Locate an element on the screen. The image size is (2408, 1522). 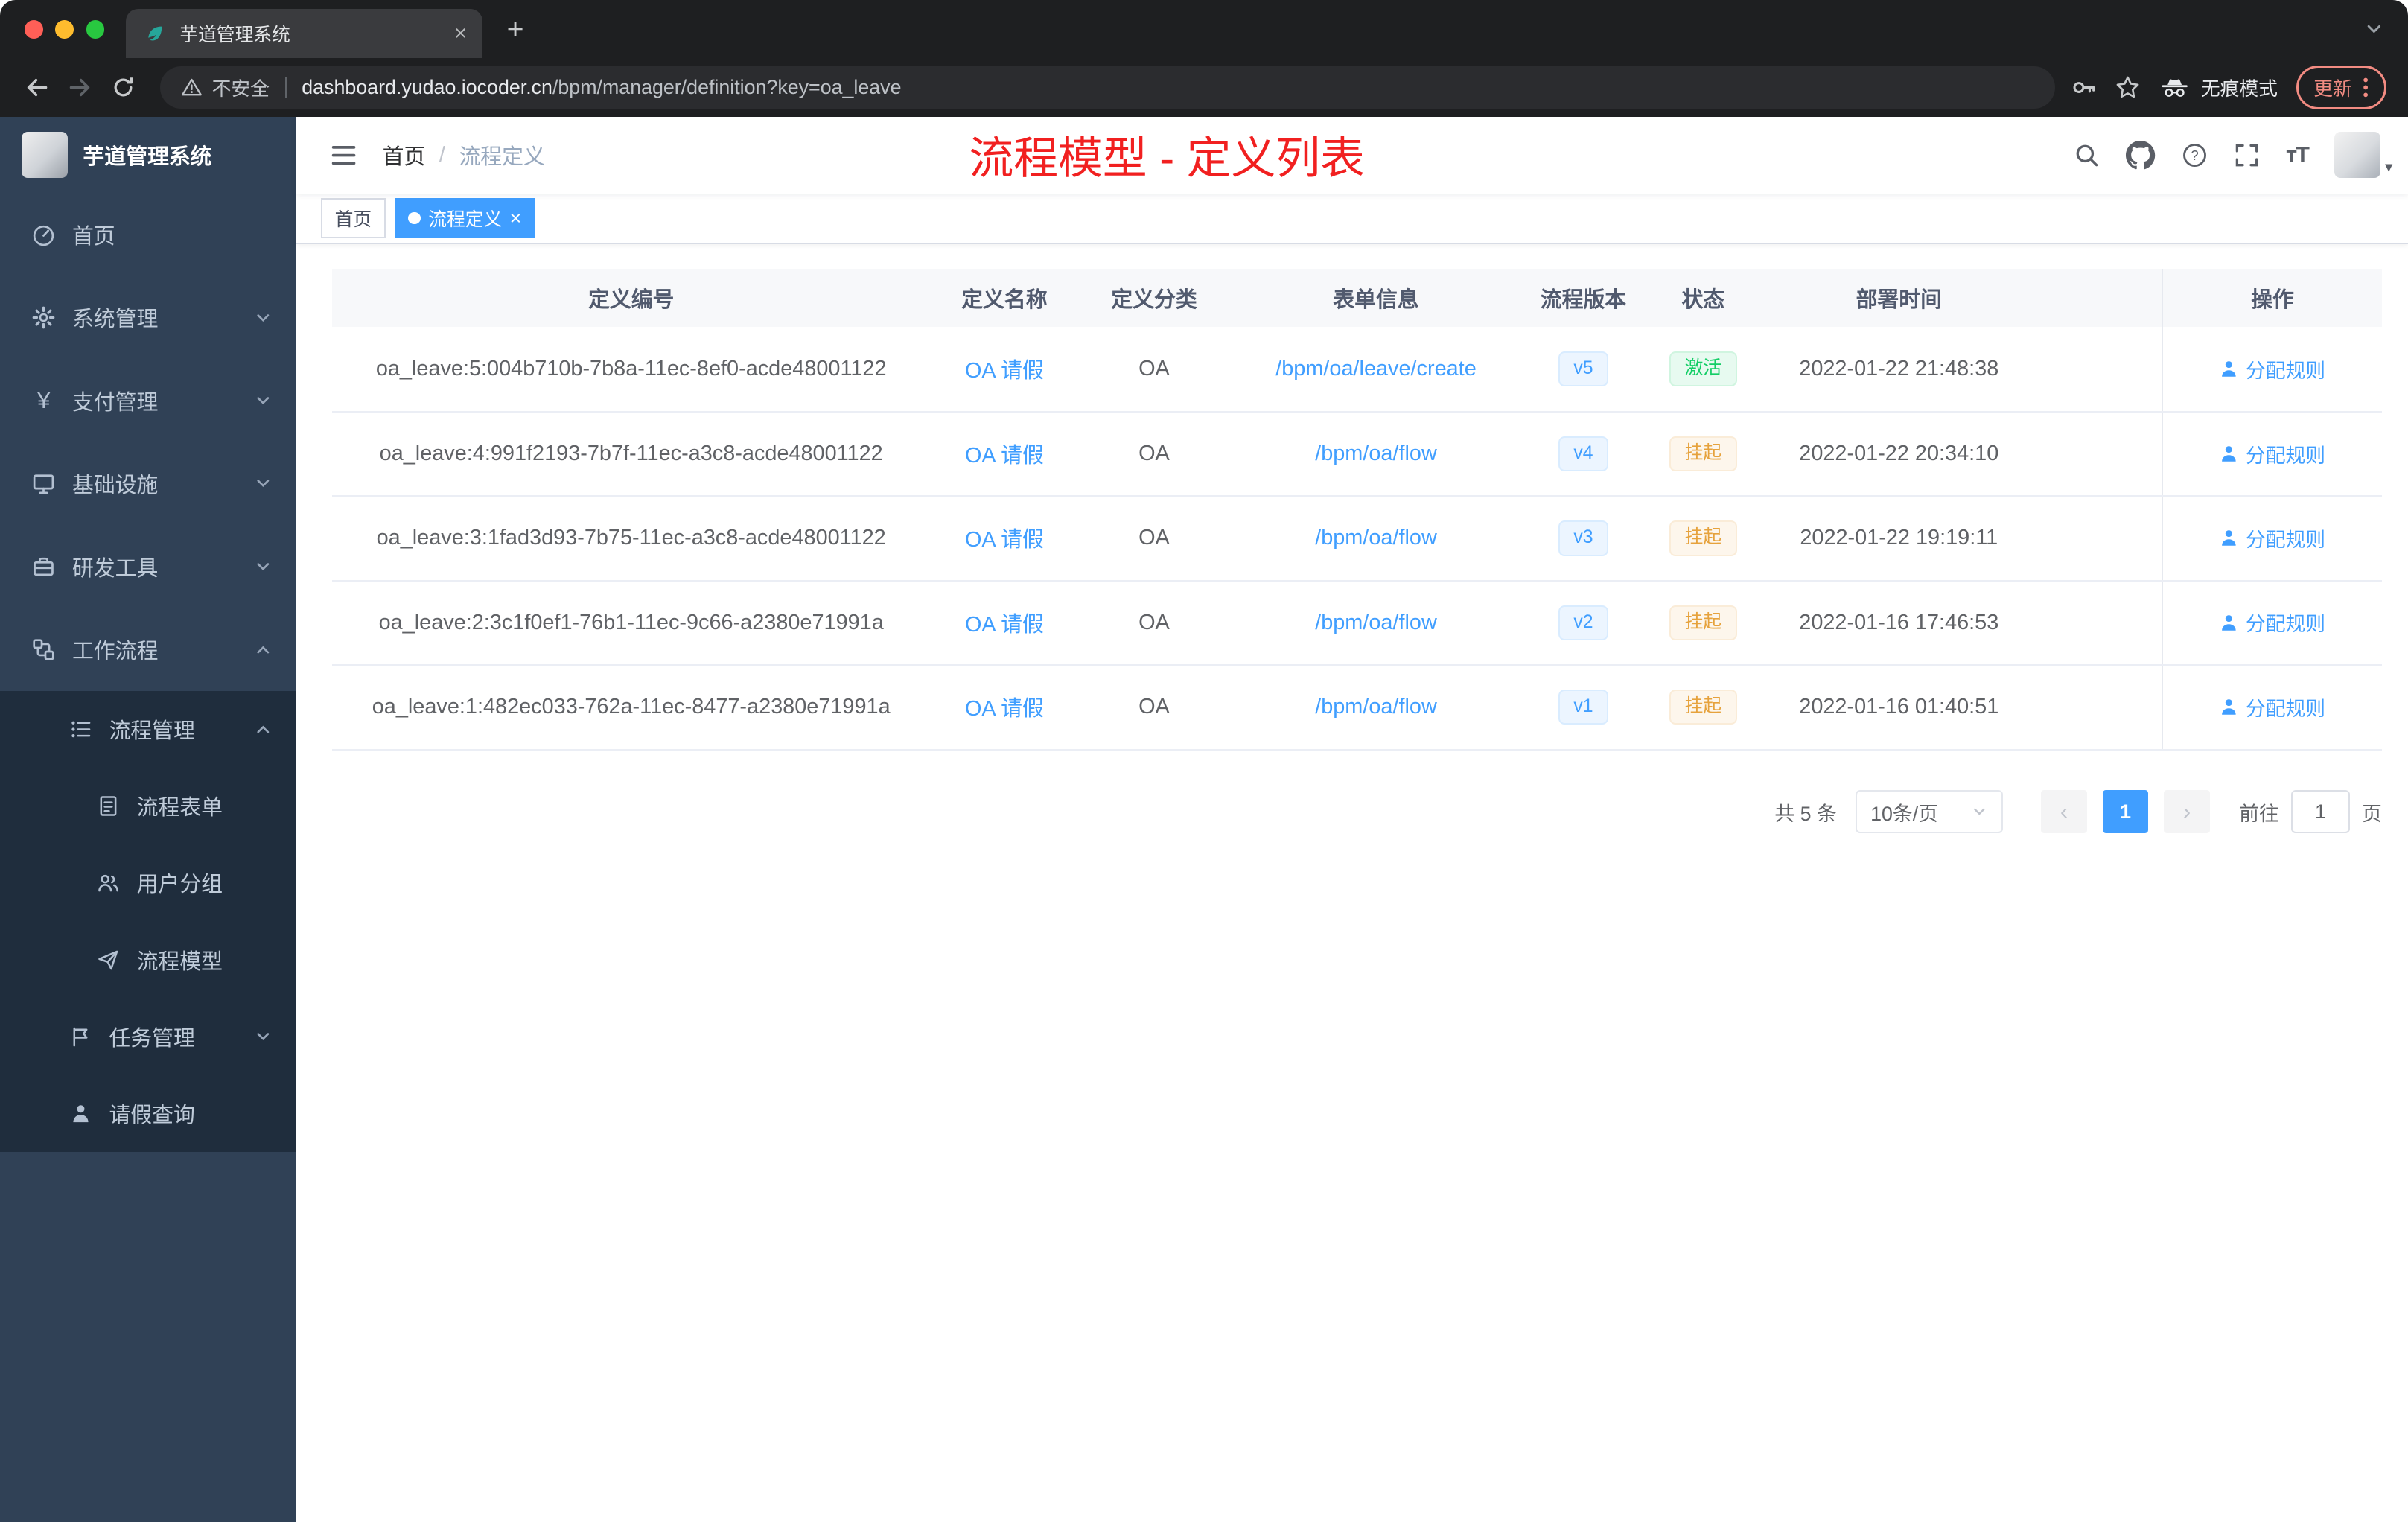
tab-close-icon: × is located at coordinates (460, 34).